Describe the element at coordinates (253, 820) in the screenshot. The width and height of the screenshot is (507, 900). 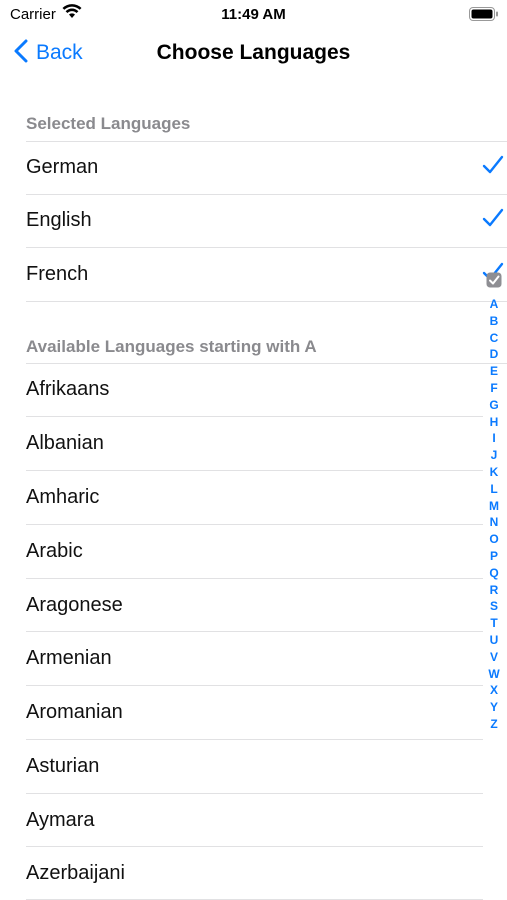
I see `language-row-aymara: Aymara` at that location.